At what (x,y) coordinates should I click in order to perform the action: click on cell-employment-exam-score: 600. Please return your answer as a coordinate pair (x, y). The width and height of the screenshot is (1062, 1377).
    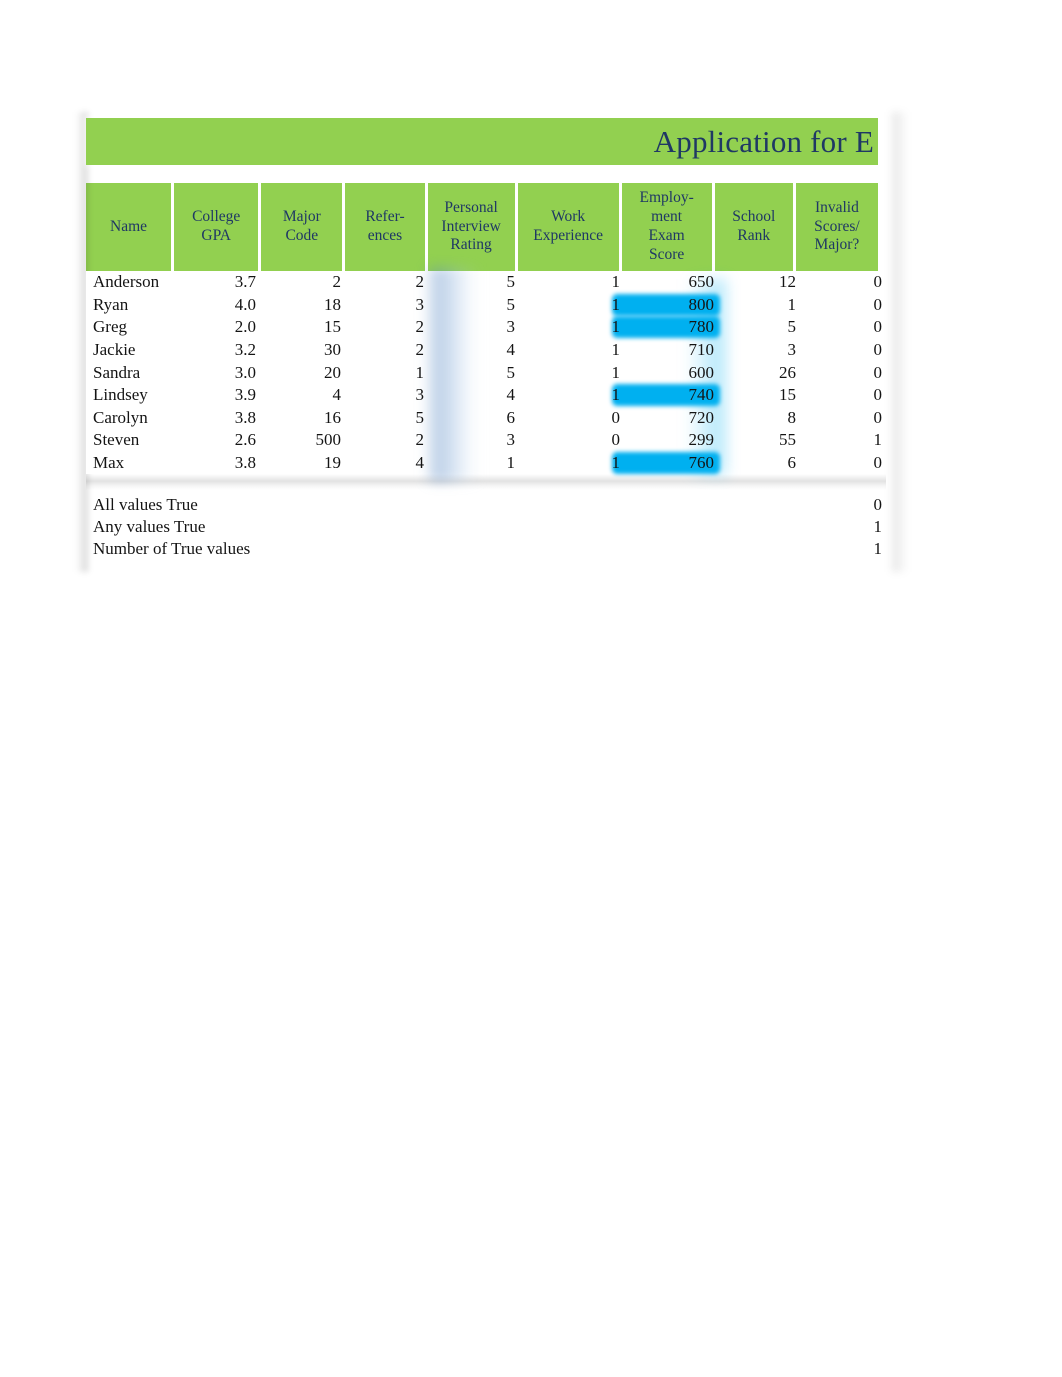
    Looking at the image, I should click on (671, 373).